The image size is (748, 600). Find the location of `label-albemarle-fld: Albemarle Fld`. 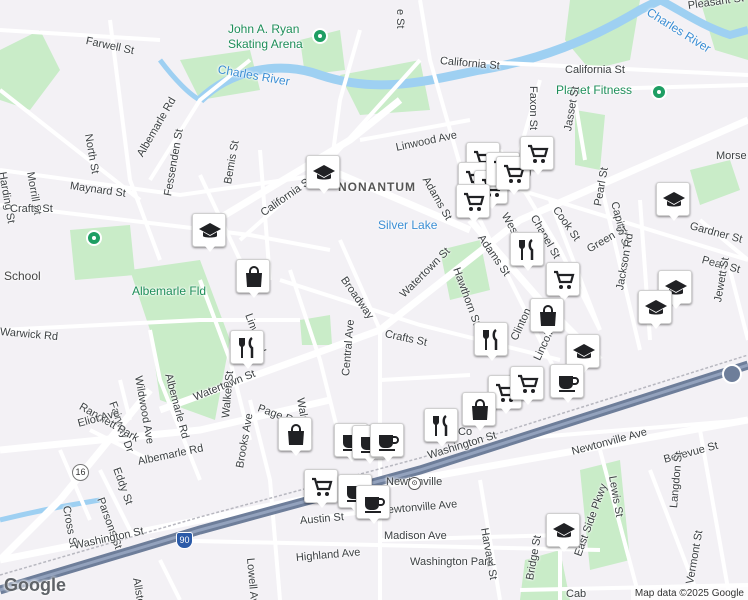

label-albemarle-fld: Albemarle Fld is located at coordinates (169, 291).